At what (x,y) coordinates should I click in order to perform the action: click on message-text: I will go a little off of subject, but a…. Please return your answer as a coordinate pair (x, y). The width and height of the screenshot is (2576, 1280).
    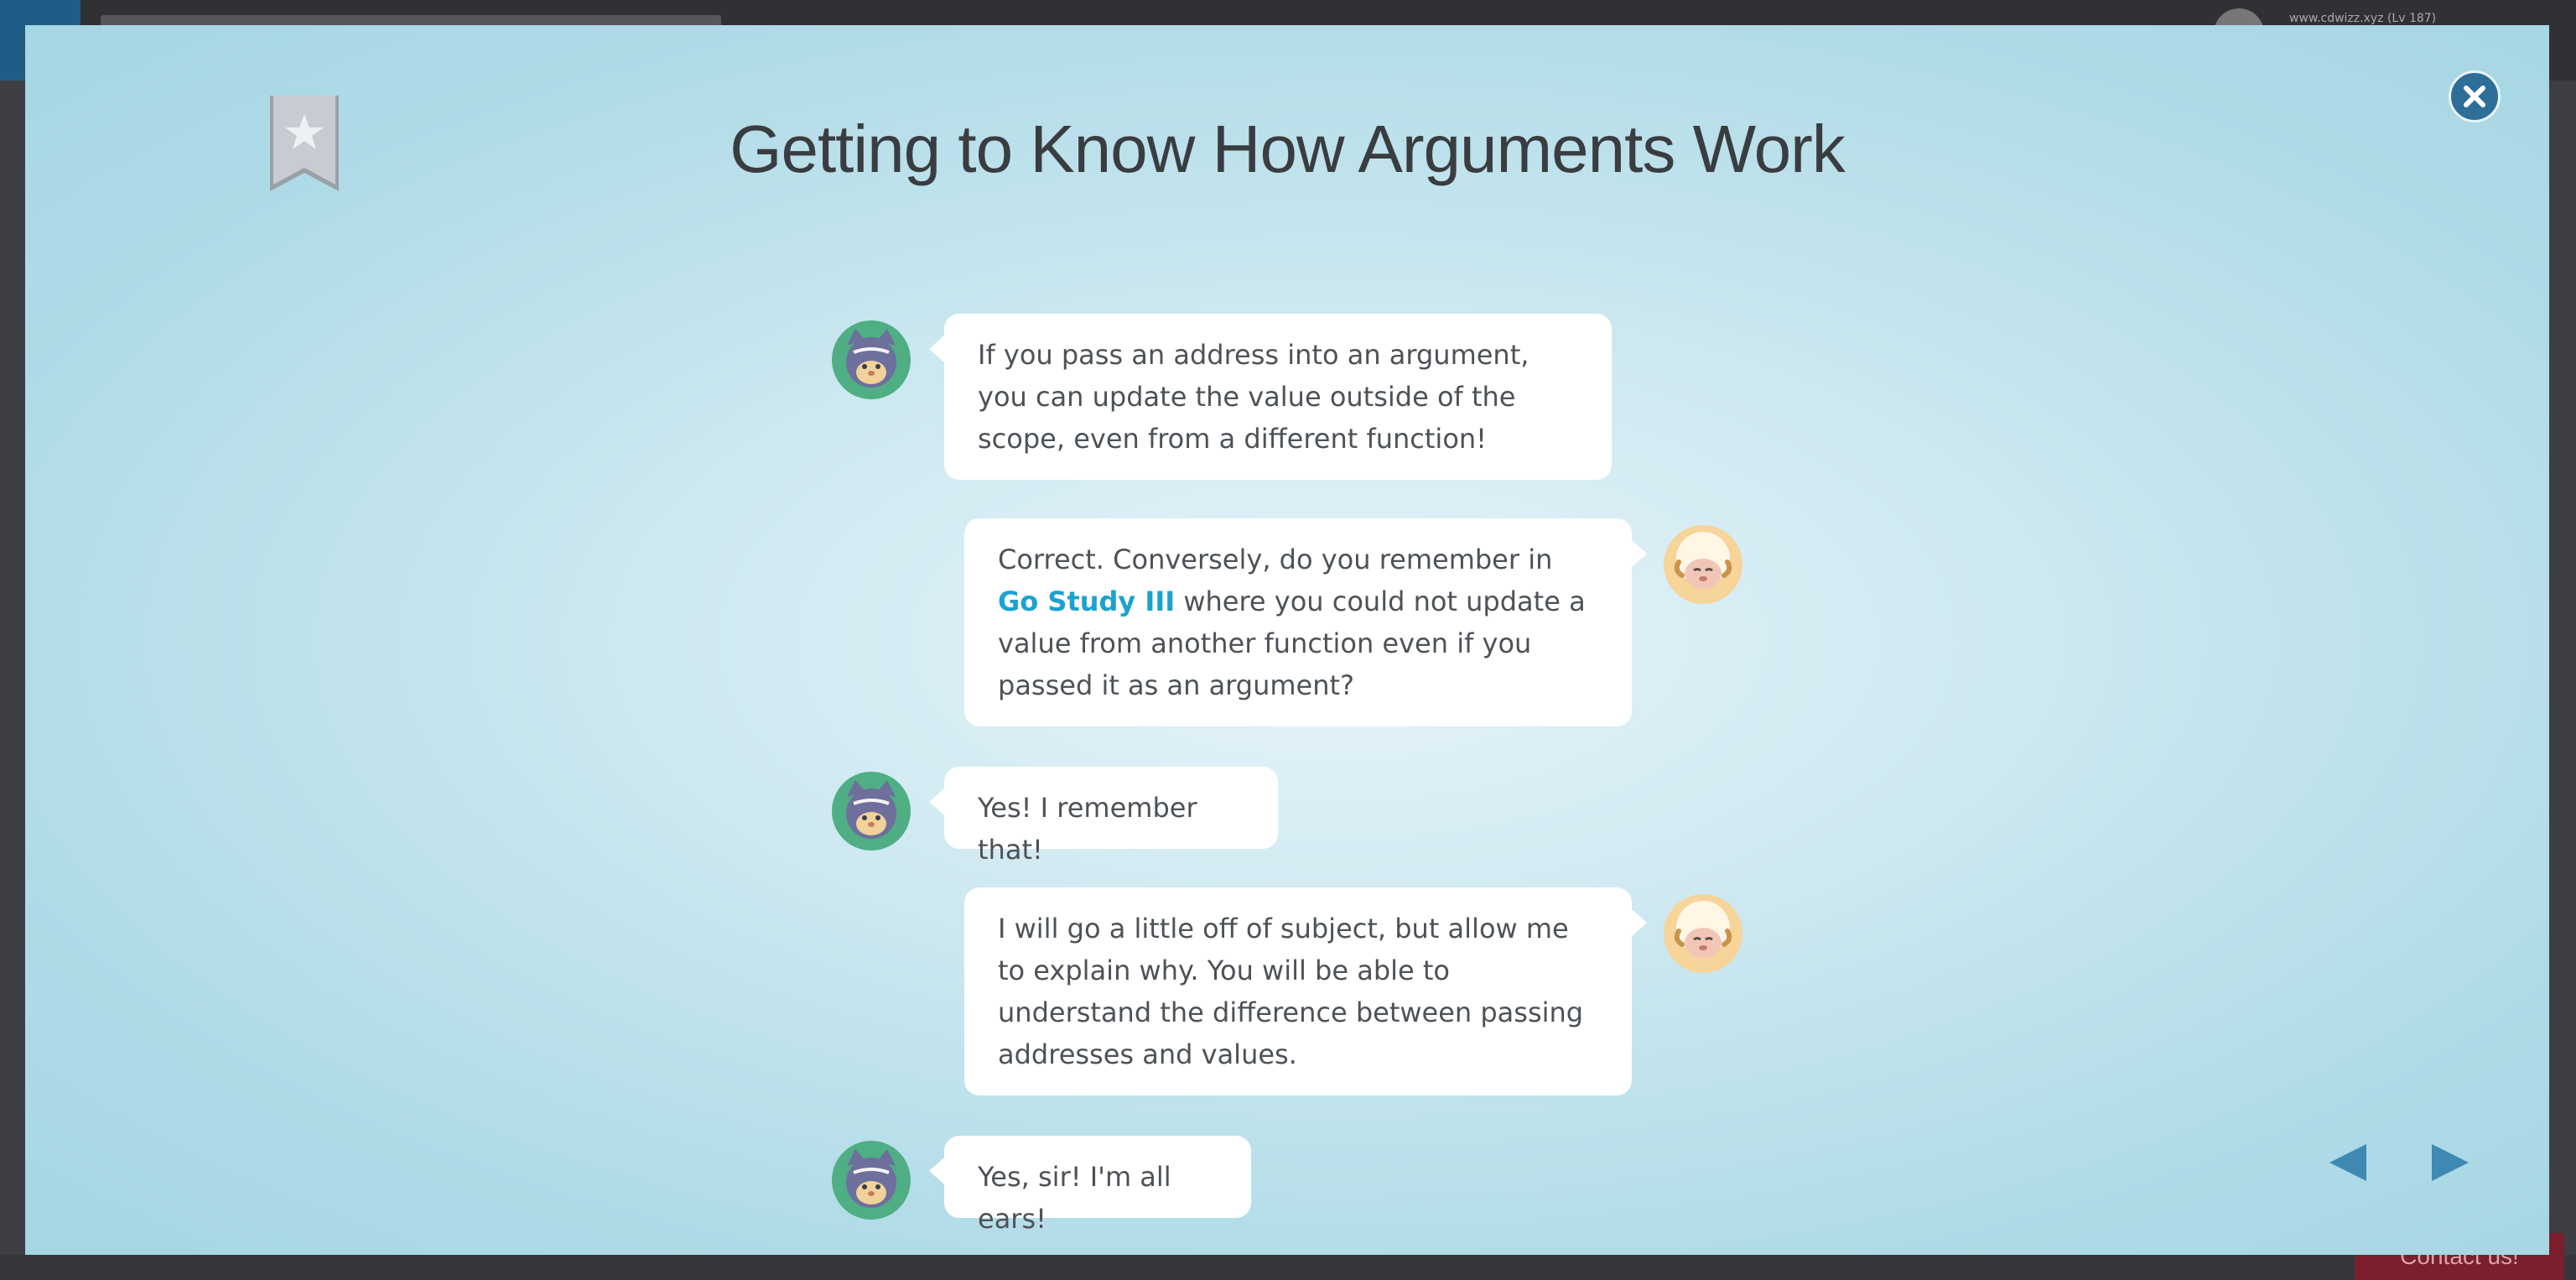
    Looking at the image, I should click on (1291, 991).